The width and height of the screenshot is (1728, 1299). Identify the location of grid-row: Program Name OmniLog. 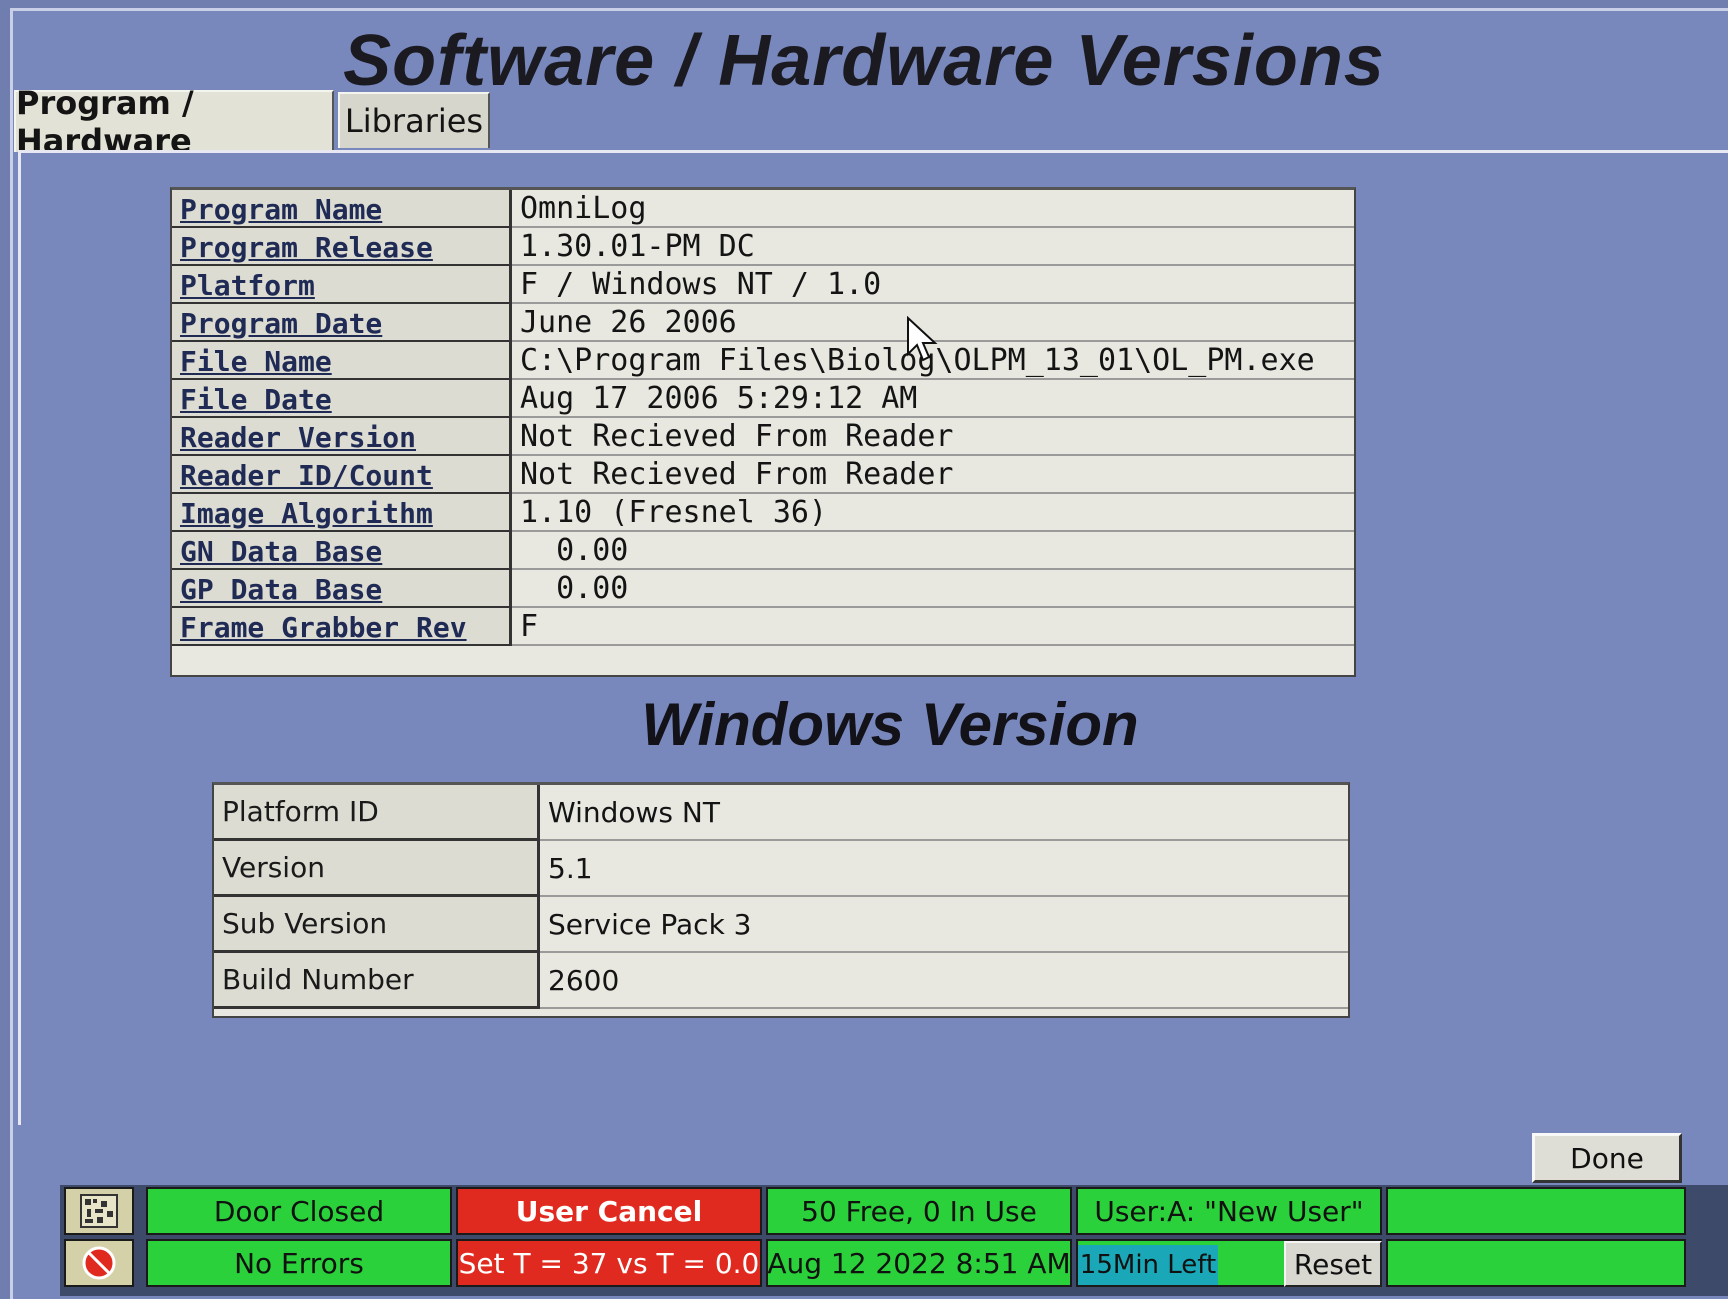
(763, 209).